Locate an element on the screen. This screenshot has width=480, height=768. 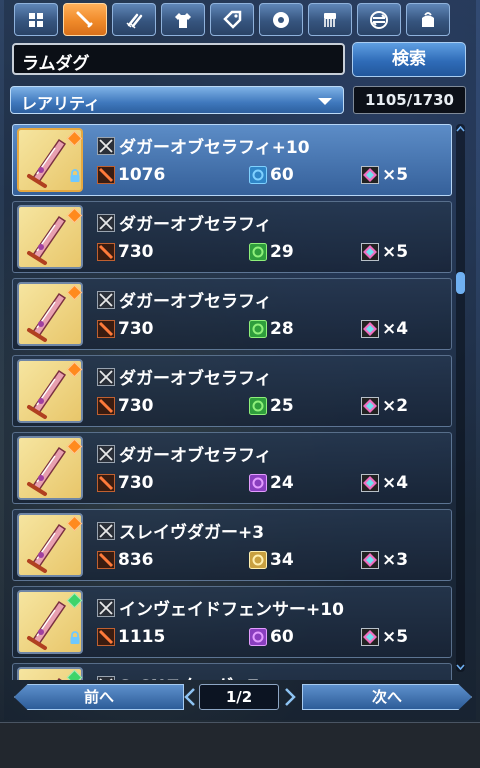
dark-element-icon is located at coordinates (258, 637).